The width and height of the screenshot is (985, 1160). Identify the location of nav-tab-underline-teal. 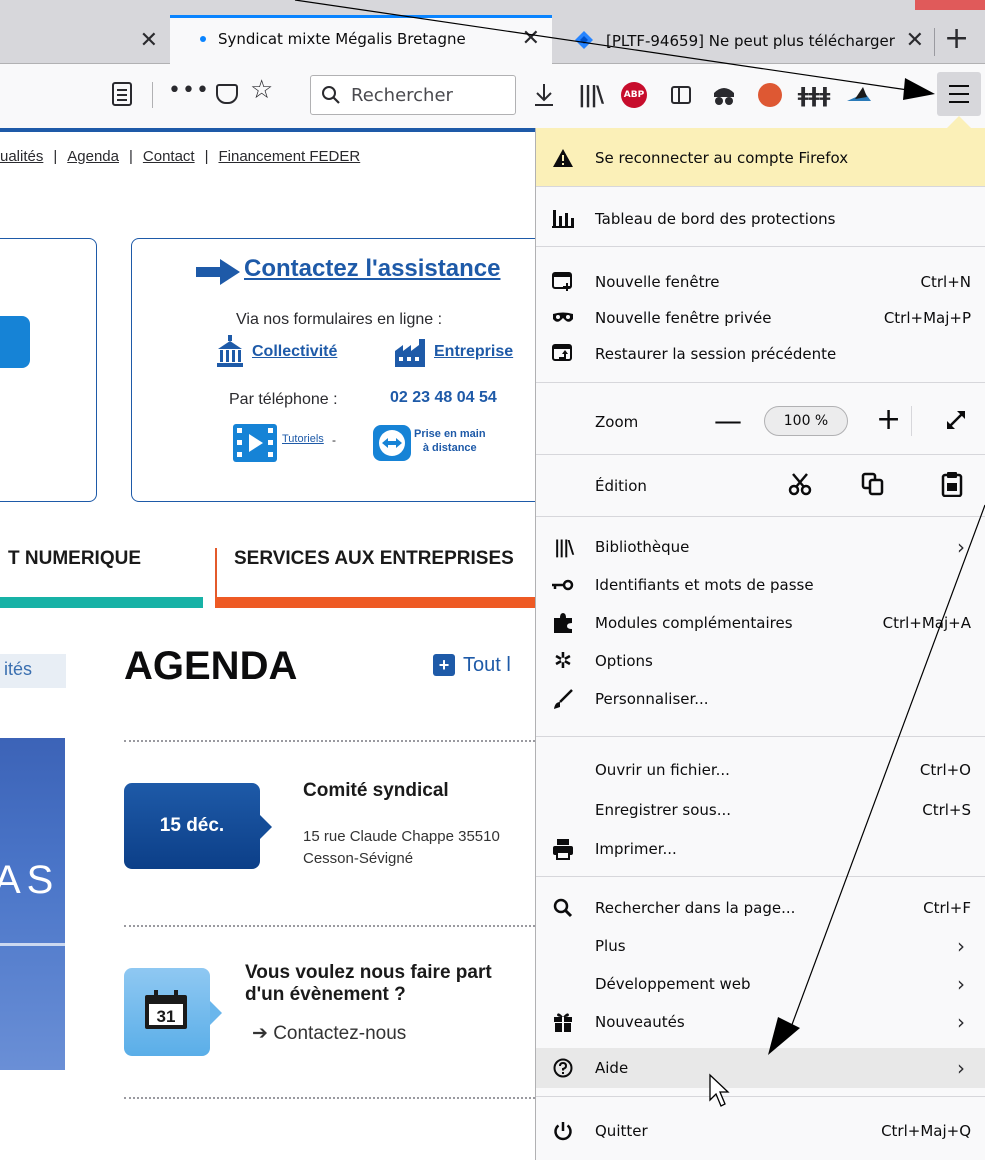
(101, 602).